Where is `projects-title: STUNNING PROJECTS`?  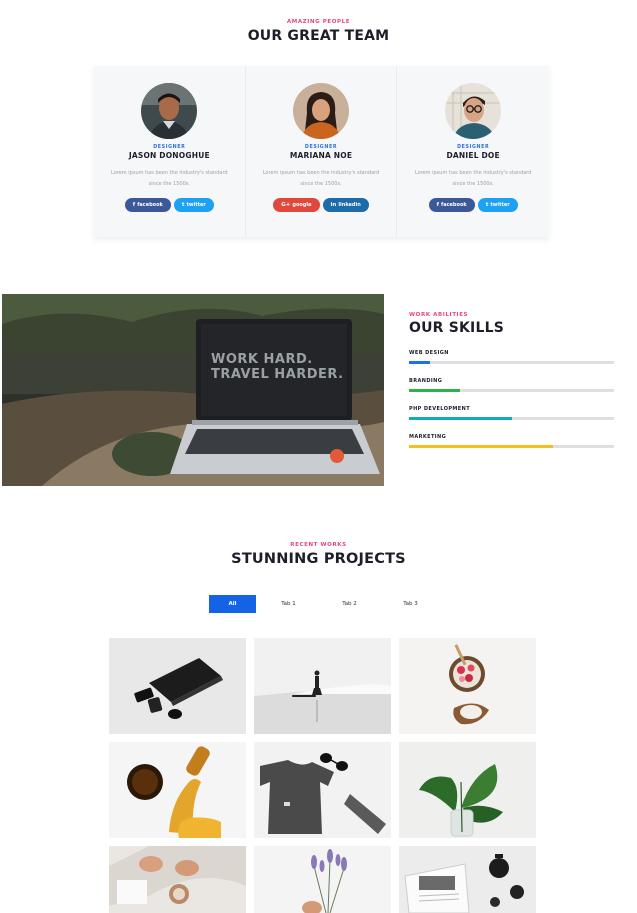 projects-title: STUNNING PROJECTS is located at coordinates (318, 559).